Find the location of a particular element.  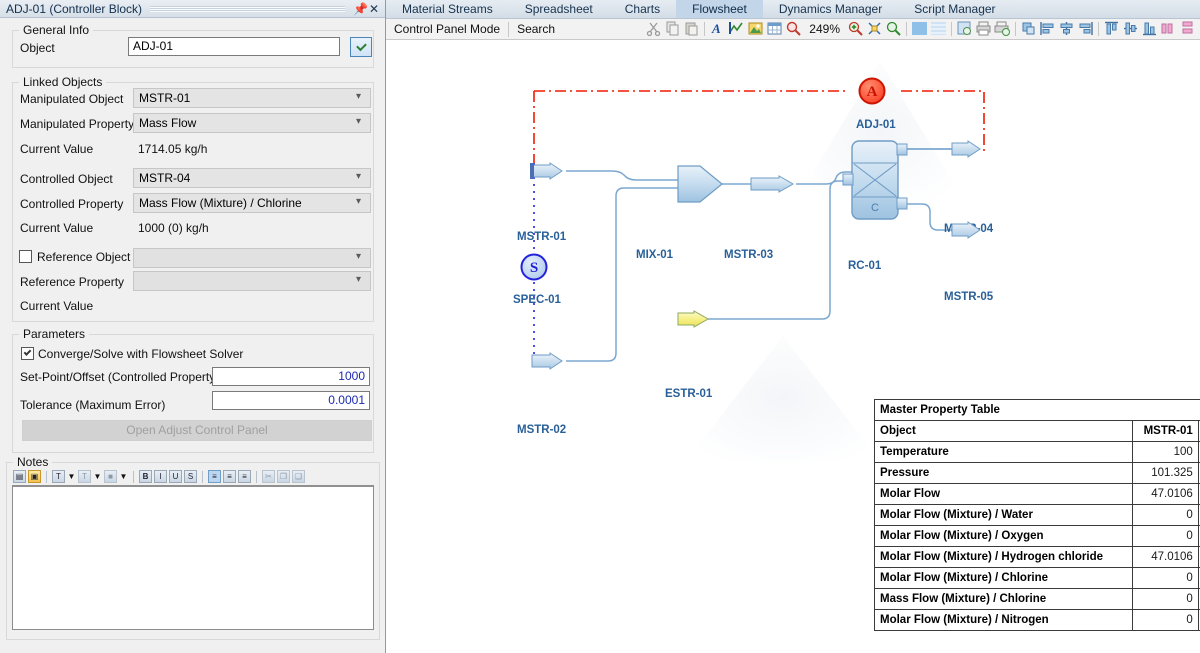

controlled-object-select: MSTR-04 ▾ is located at coordinates (252, 178).